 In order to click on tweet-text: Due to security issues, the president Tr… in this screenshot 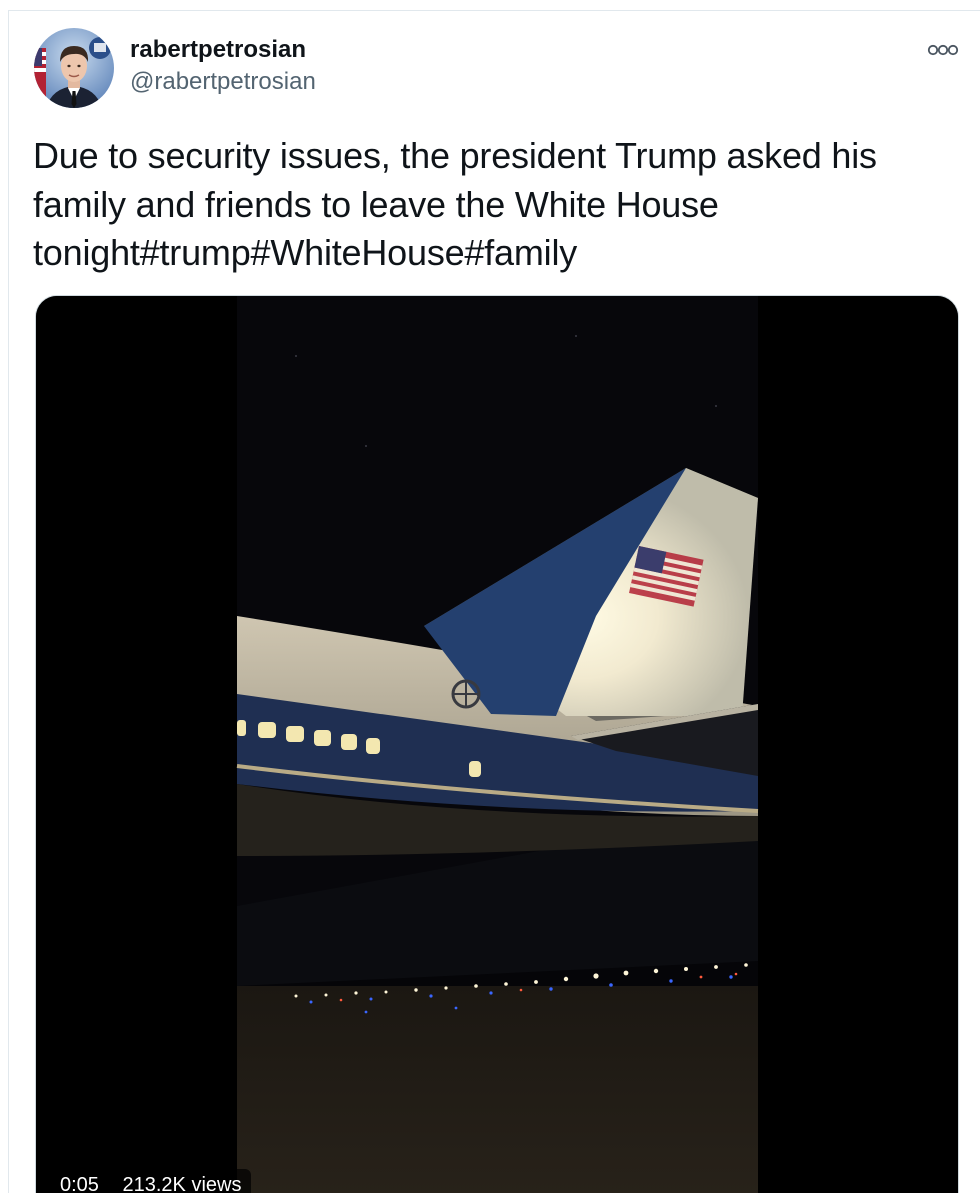, I will do `click(455, 204)`.